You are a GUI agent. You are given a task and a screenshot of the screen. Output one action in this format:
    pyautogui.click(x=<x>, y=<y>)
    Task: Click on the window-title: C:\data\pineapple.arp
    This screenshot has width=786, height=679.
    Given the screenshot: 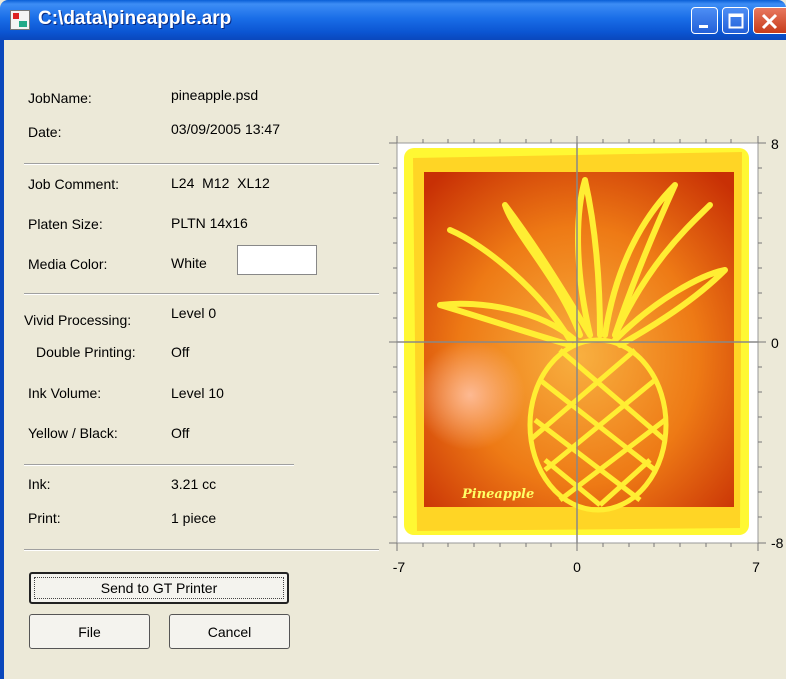 What is the action you would take?
    pyautogui.click(x=135, y=18)
    